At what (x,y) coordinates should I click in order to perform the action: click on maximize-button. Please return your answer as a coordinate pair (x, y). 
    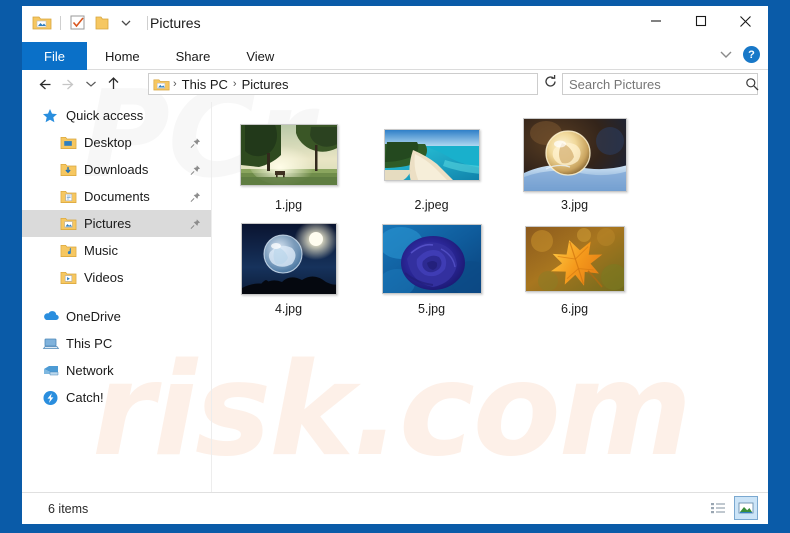
    Looking at the image, I should click on (700, 21).